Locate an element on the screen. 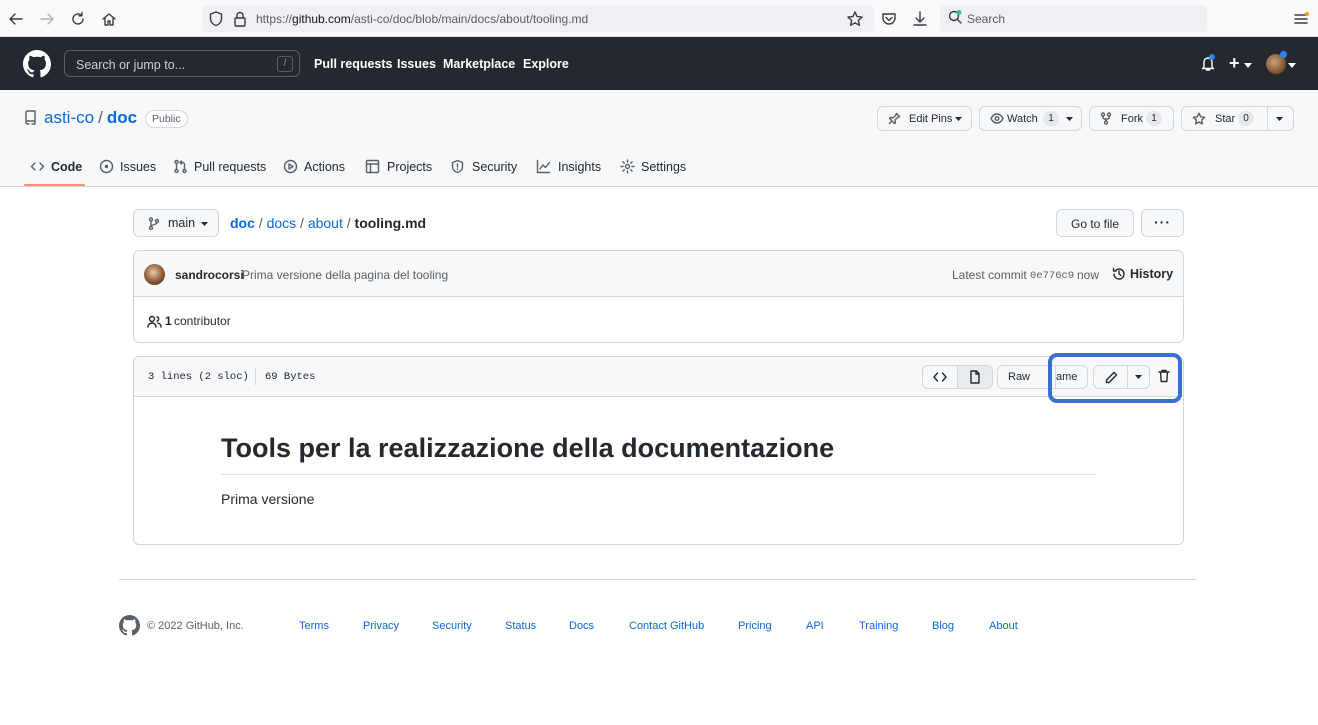  tab-pull-requests: Pull requests is located at coordinates (230, 167).